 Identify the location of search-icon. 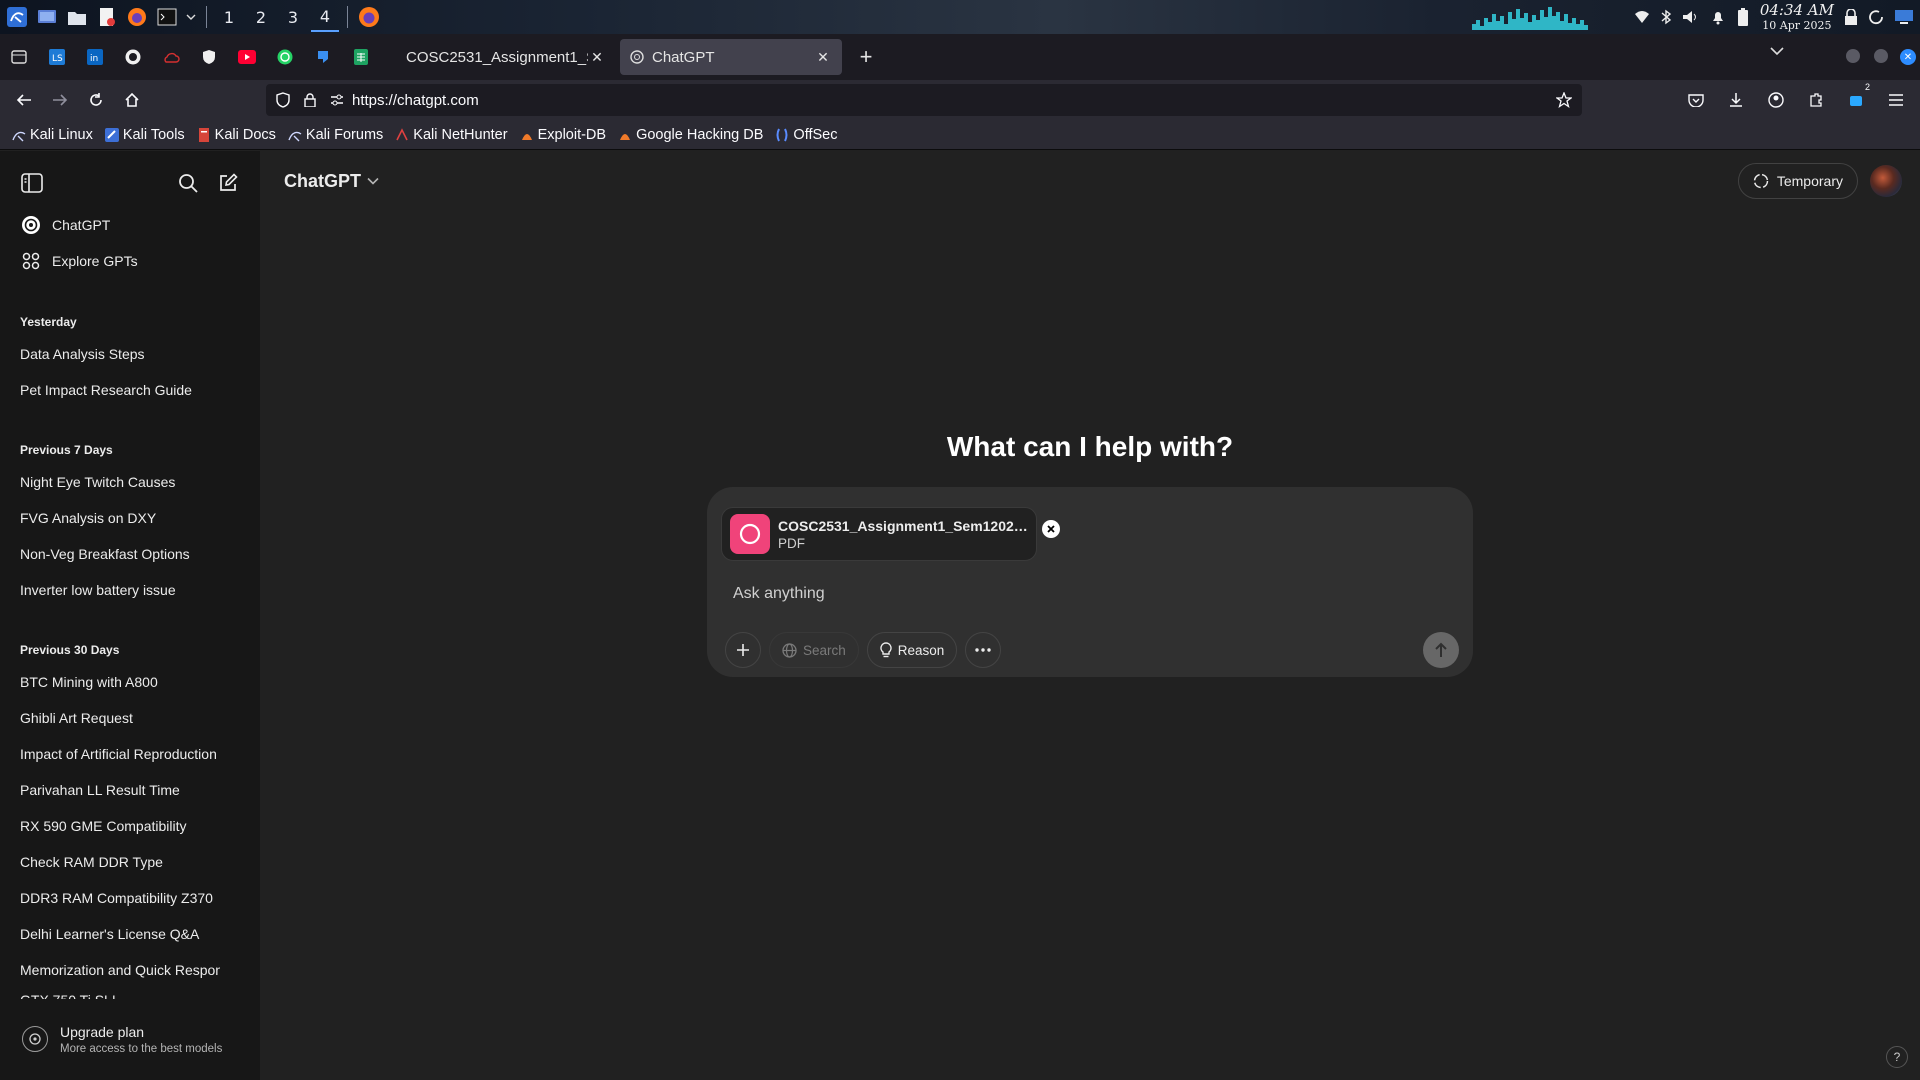
(188, 183).